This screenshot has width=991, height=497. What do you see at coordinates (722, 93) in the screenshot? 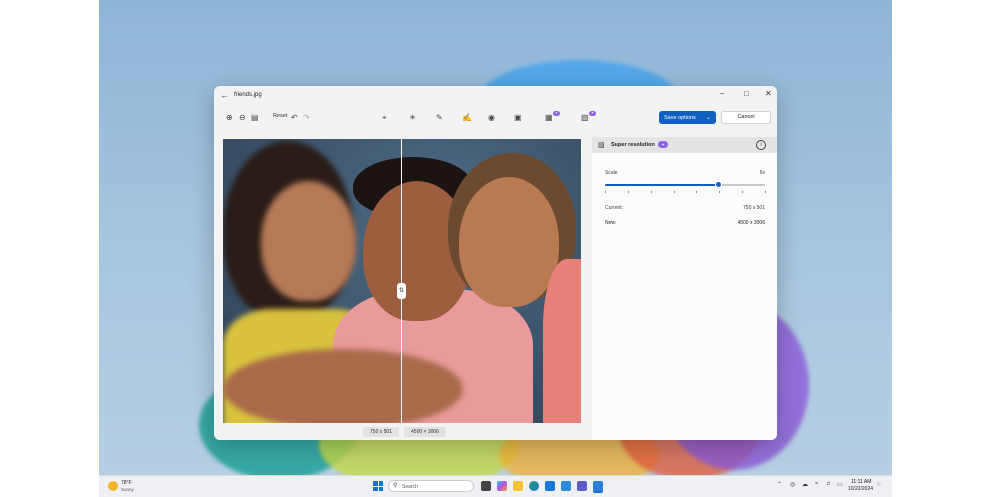
I see `minimize-icon: –` at bounding box center [722, 93].